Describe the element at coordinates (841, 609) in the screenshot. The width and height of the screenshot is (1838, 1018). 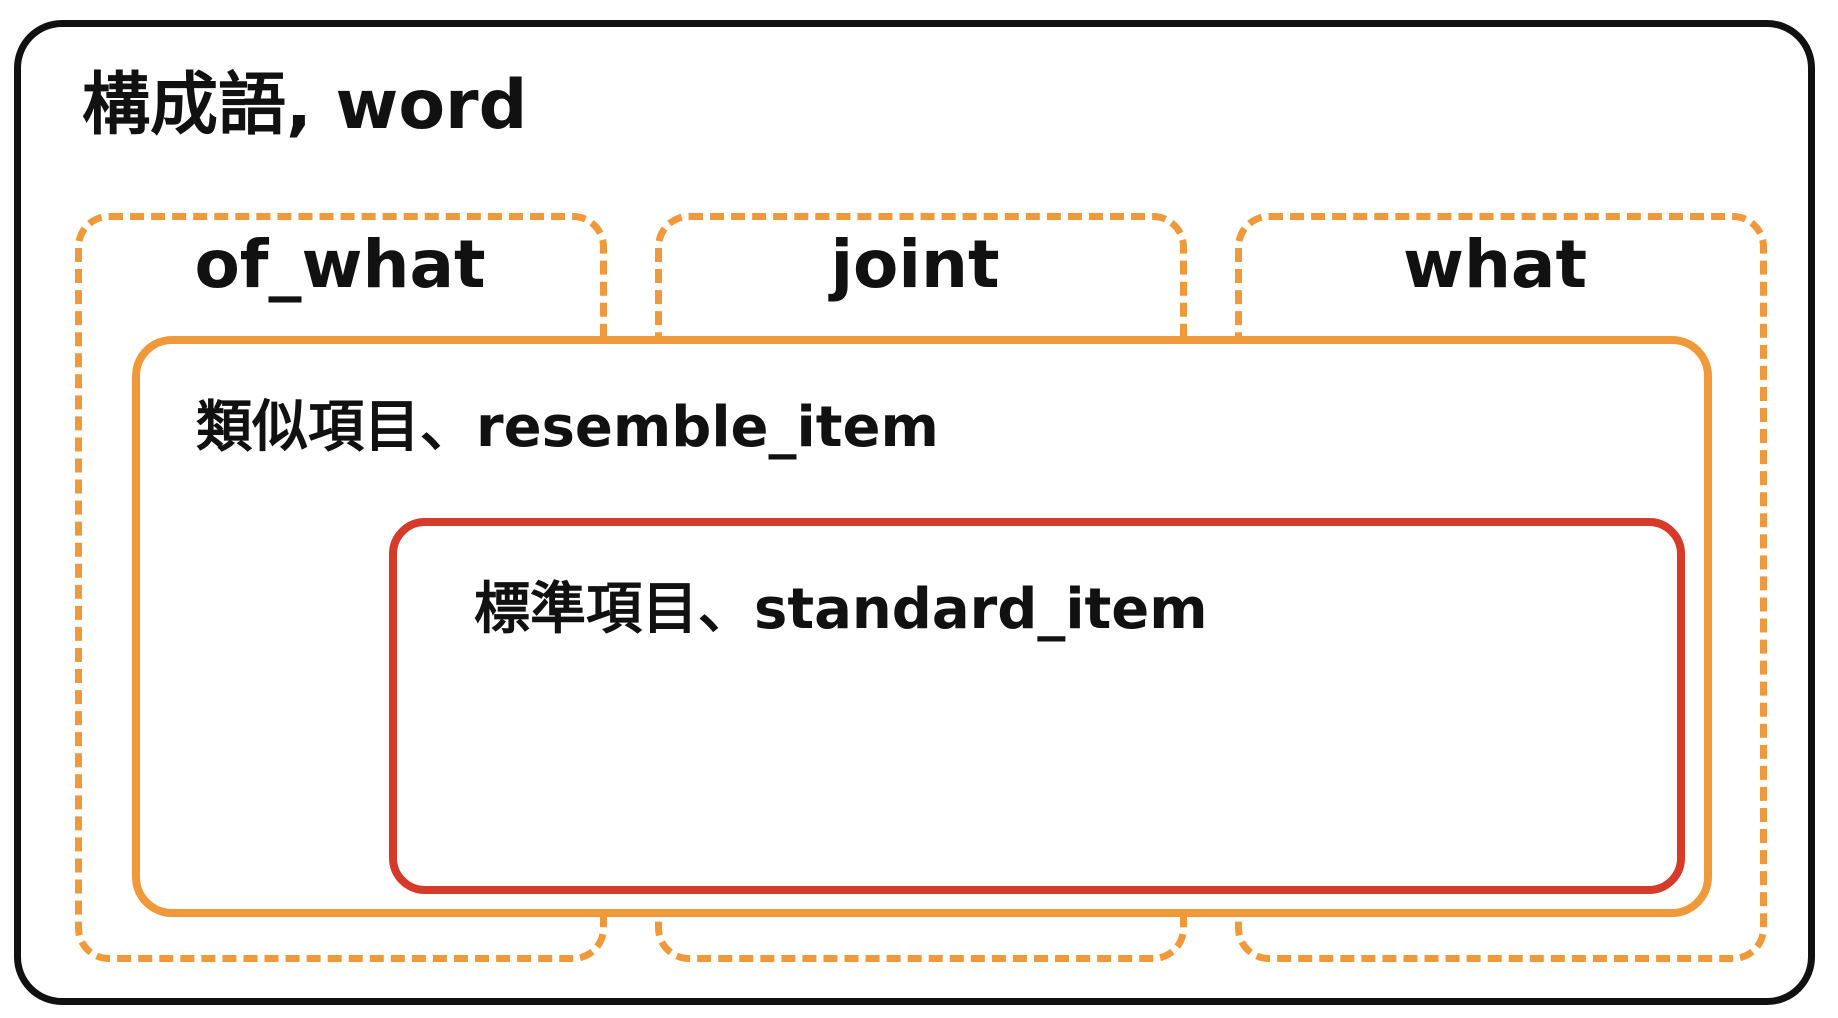
I see `standard-item-label: 標準項目、standard_item` at that location.